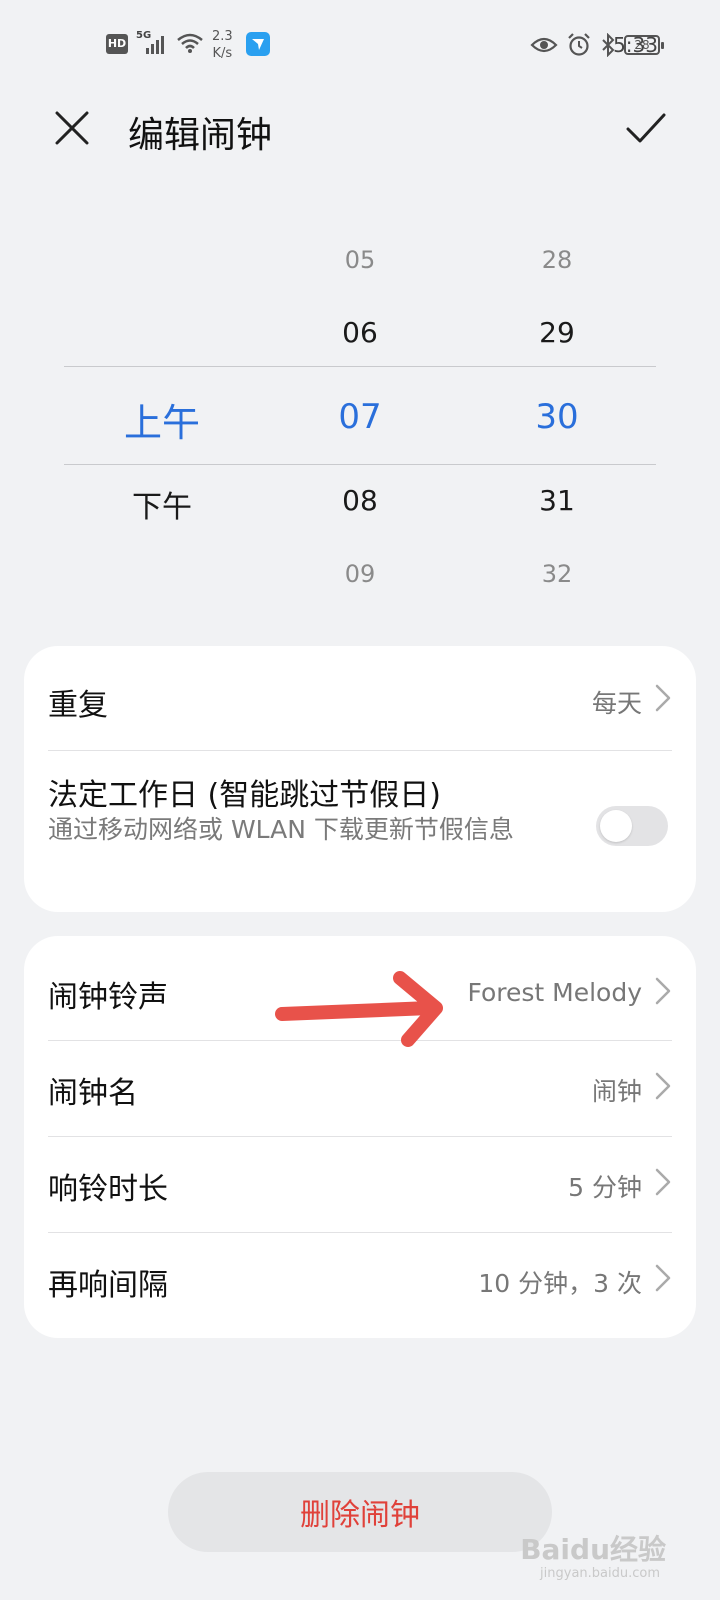  What do you see at coordinates (108, 1189) in the screenshot?
I see `ring-duration-label: 响铃时长` at bounding box center [108, 1189].